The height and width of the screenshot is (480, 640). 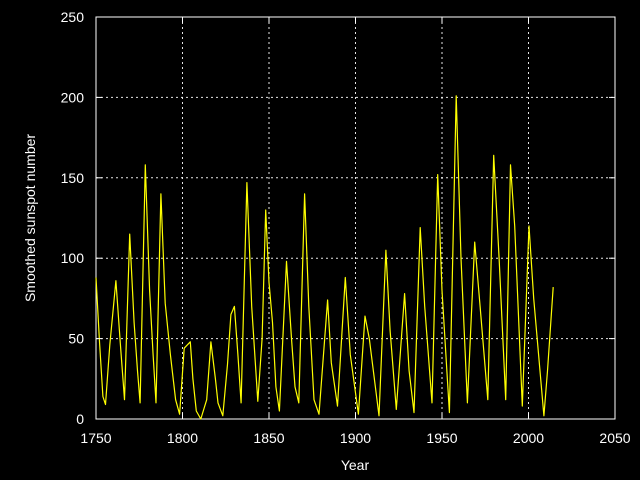 What do you see at coordinates (268, 438) in the screenshot?
I see `x-tick-label: 1850` at bounding box center [268, 438].